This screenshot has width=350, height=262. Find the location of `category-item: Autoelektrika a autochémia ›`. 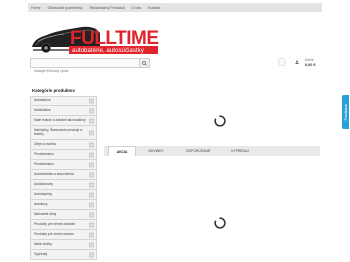

category-item: Autoelektrika a autochémia › is located at coordinates (63, 175).